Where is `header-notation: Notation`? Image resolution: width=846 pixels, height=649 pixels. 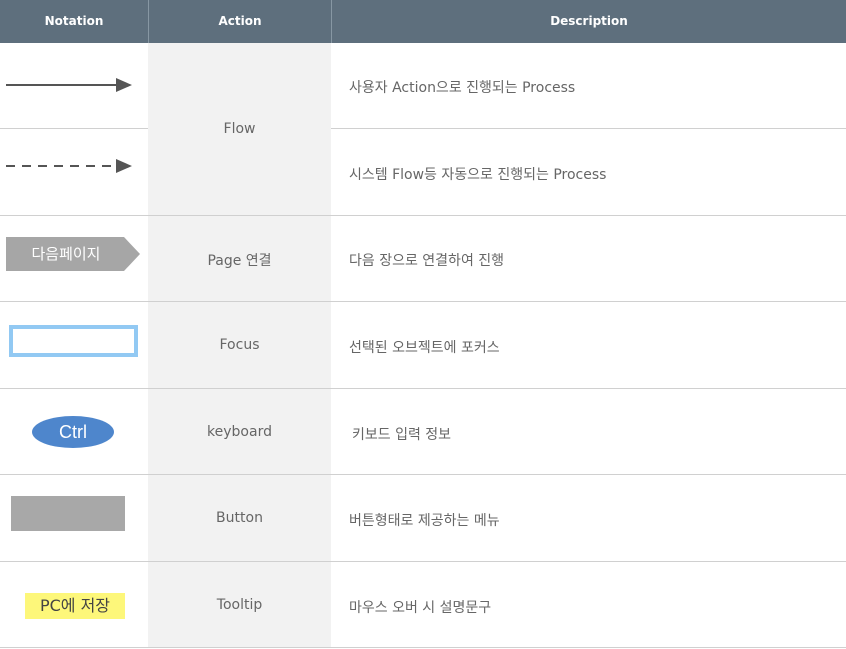 header-notation: Notation is located at coordinates (74, 21).